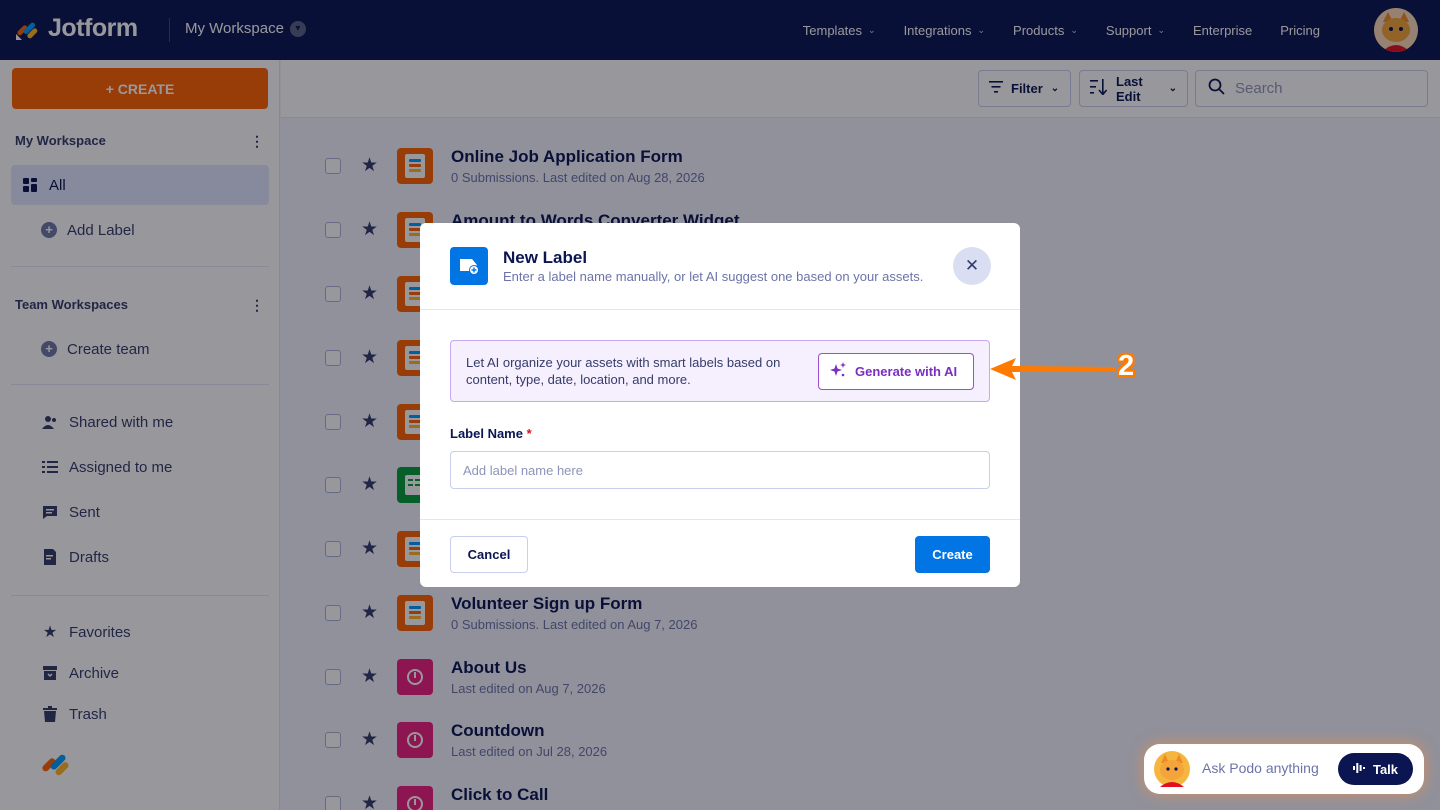 Image resolution: width=1440 pixels, height=810 pixels. What do you see at coordinates (1260, 768) in the screenshot?
I see `podo-prompt: Ask Podo anything` at bounding box center [1260, 768].